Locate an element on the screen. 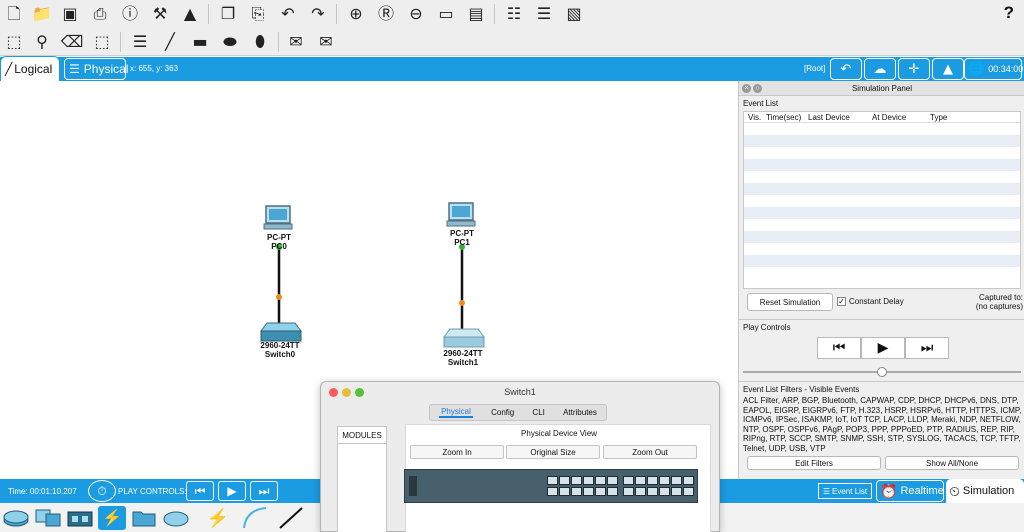 Image resolution: width=1024 pixels, height=532 pixels. copy-icon: ❐ is located at coordinates (228, 14).